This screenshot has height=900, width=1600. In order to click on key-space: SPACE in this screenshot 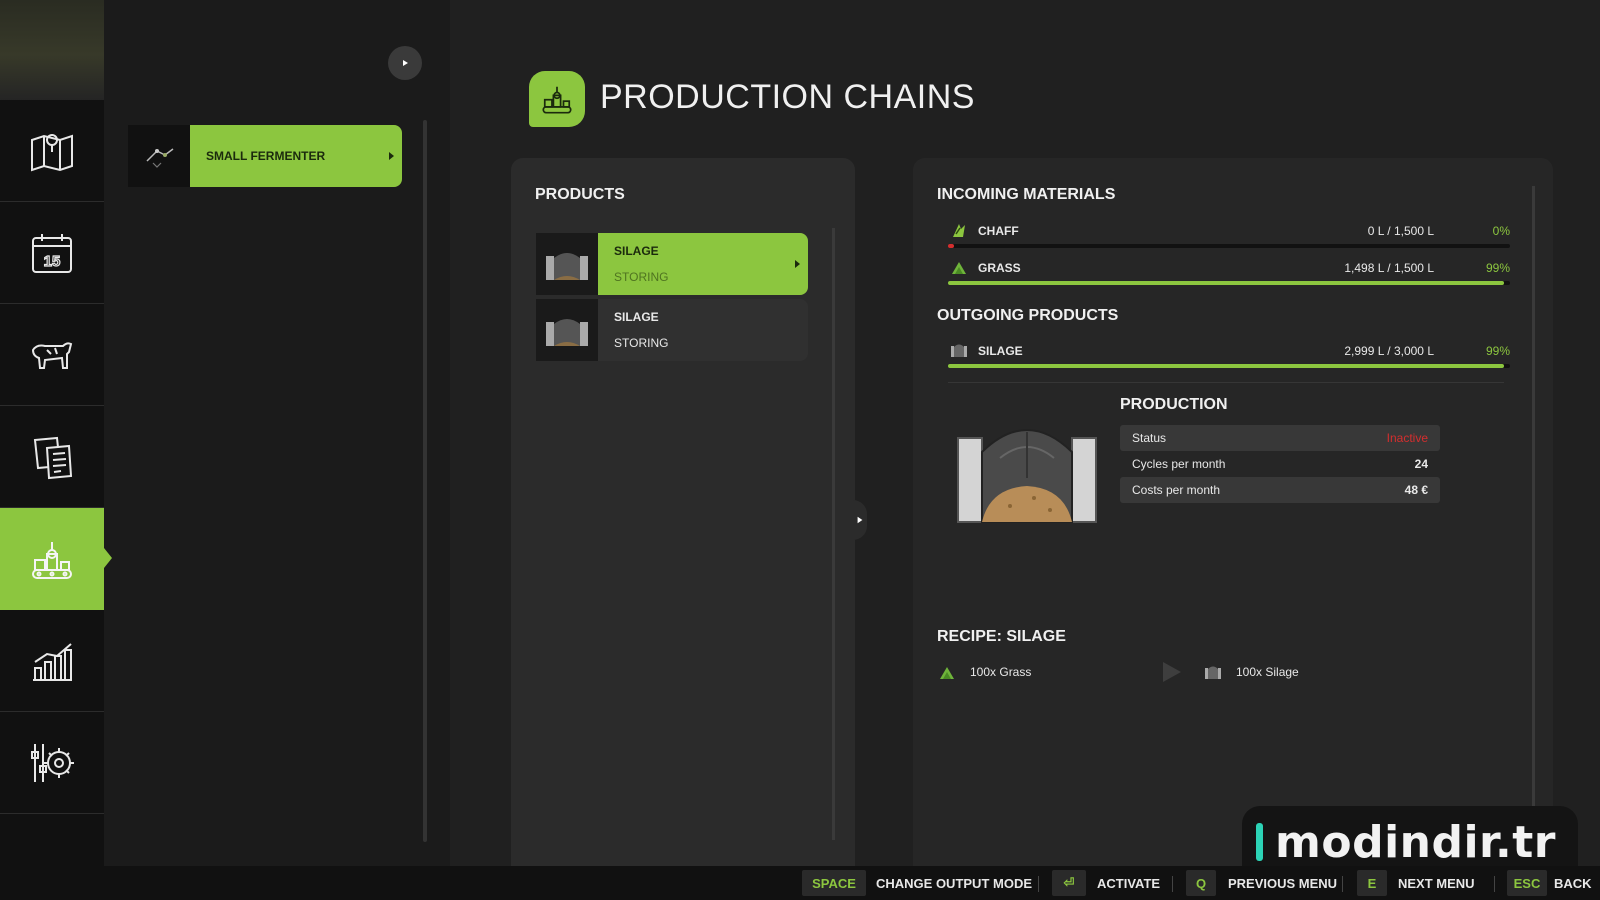, I will do `click(834, 883)`.